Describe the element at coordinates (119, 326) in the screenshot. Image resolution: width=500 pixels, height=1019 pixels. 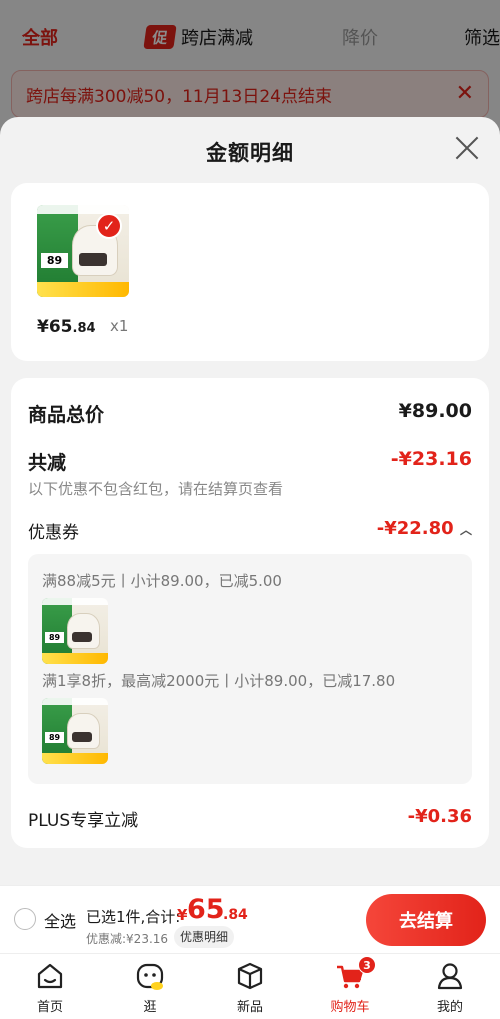
I see `product-quantity: x1` at that location.